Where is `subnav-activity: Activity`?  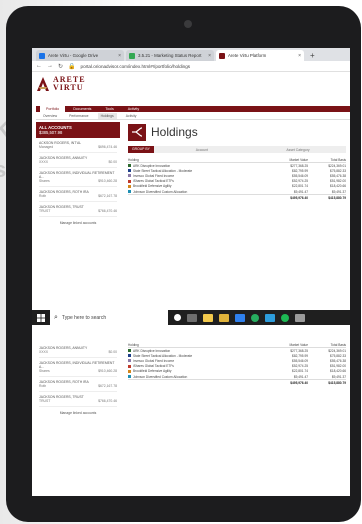
subnav-activity: Activity is located at coordinates (131, 116).